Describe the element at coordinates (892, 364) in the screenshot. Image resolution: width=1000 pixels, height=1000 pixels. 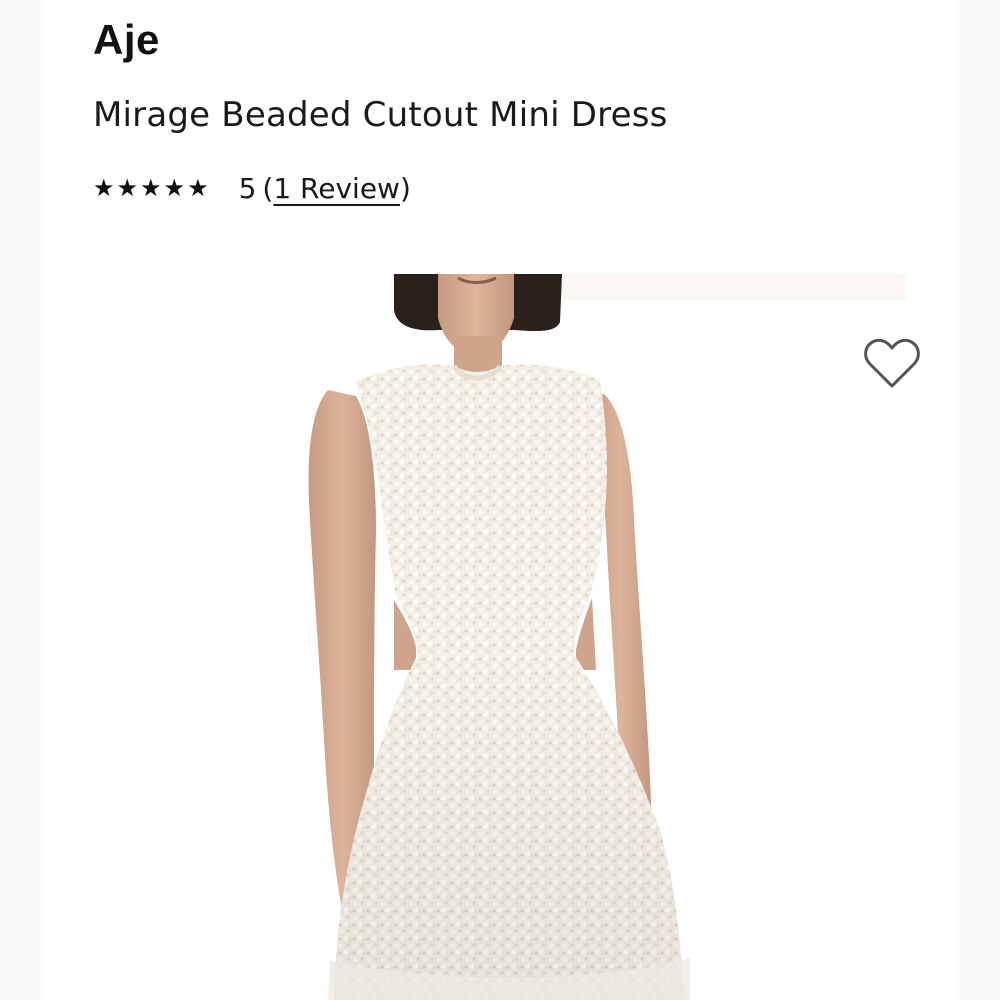
I see `wishlist-heart-icon` at that location.